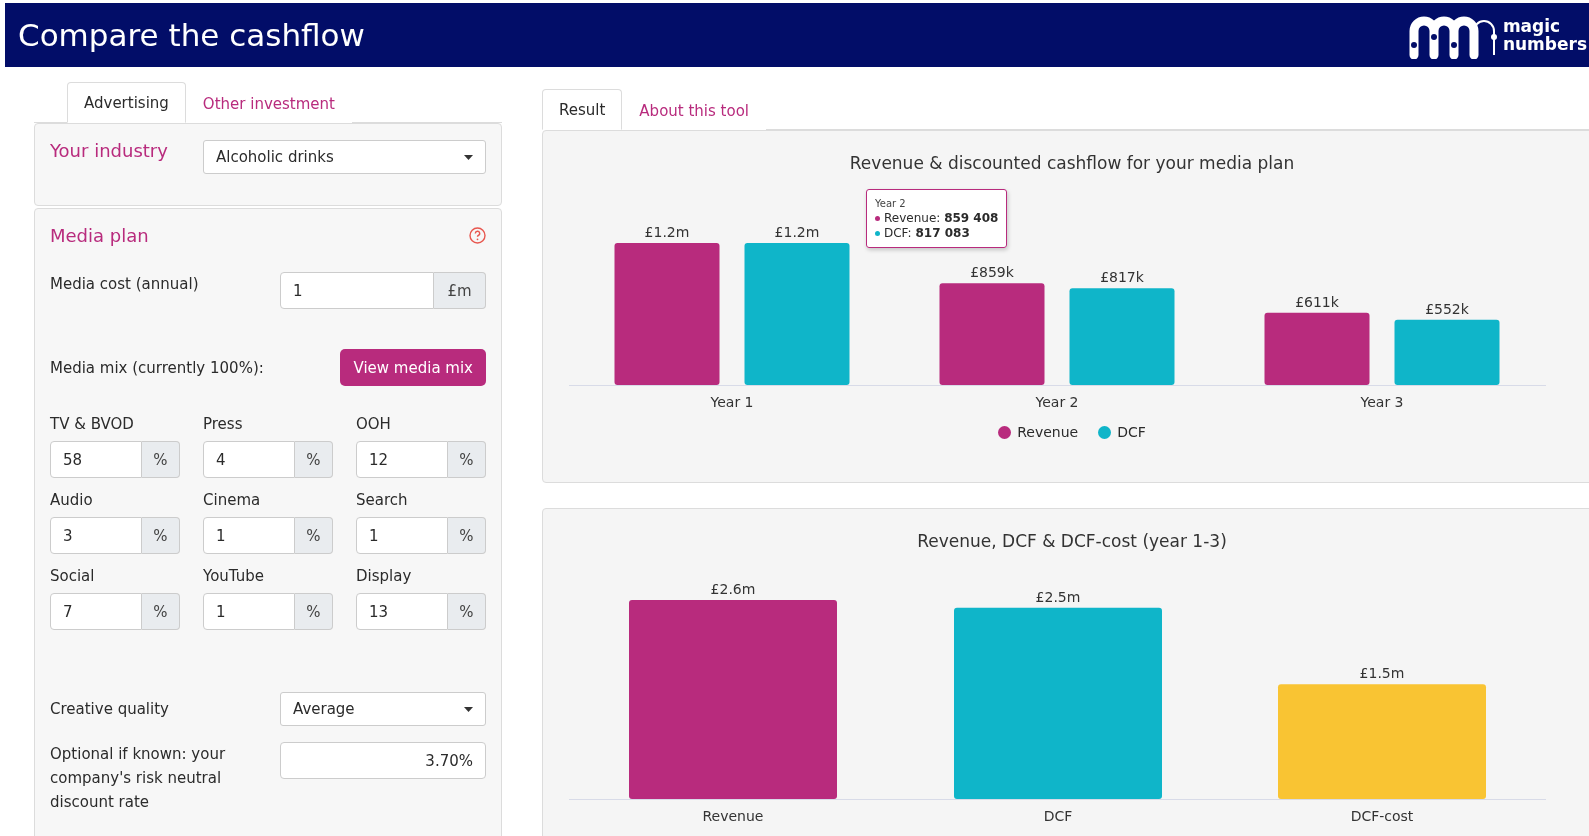 Image resolution: width=1589 pixels, height=836 pixels. I want to click on logo-text: magic, so click(1531, 26).